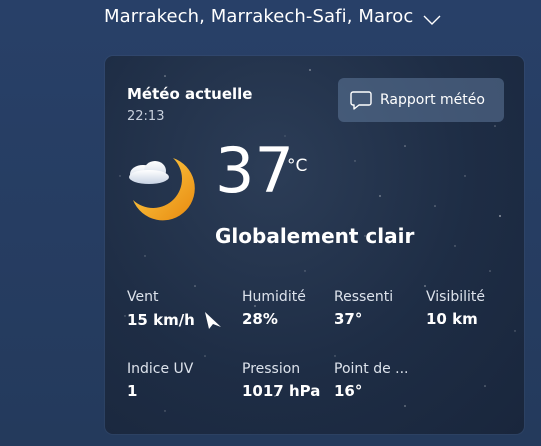 The height and width of the screenshot is (446, 541). I want to click on stat-wind: Vent 15 km/h, so click(175, 309).